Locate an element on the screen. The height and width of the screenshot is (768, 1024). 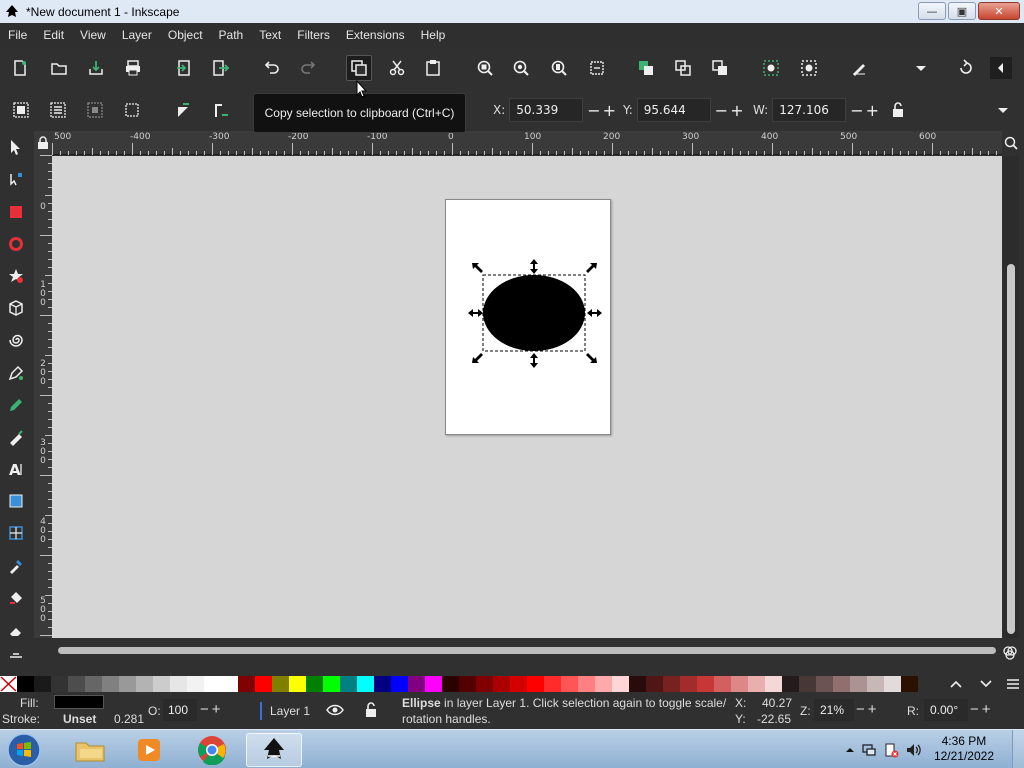
open-folder-icon is located at coordinates (59, 68).